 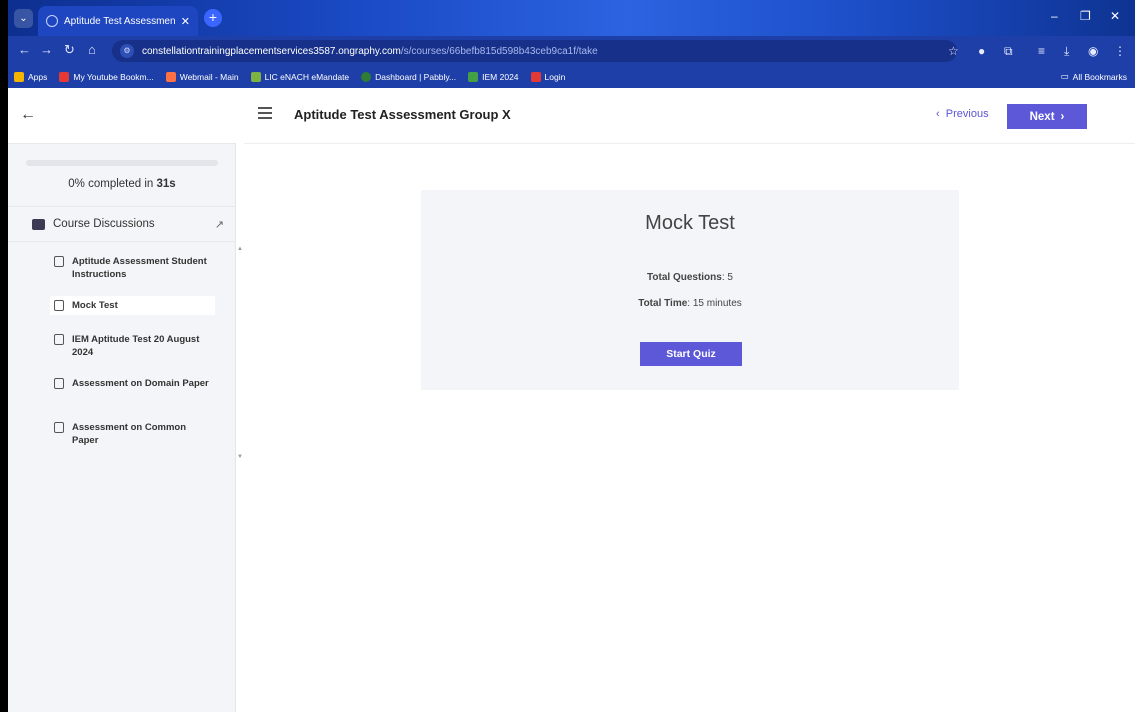 I want to click on all-bookmarks: ▭ All Bookmarks, so click(x=1094, y=76).